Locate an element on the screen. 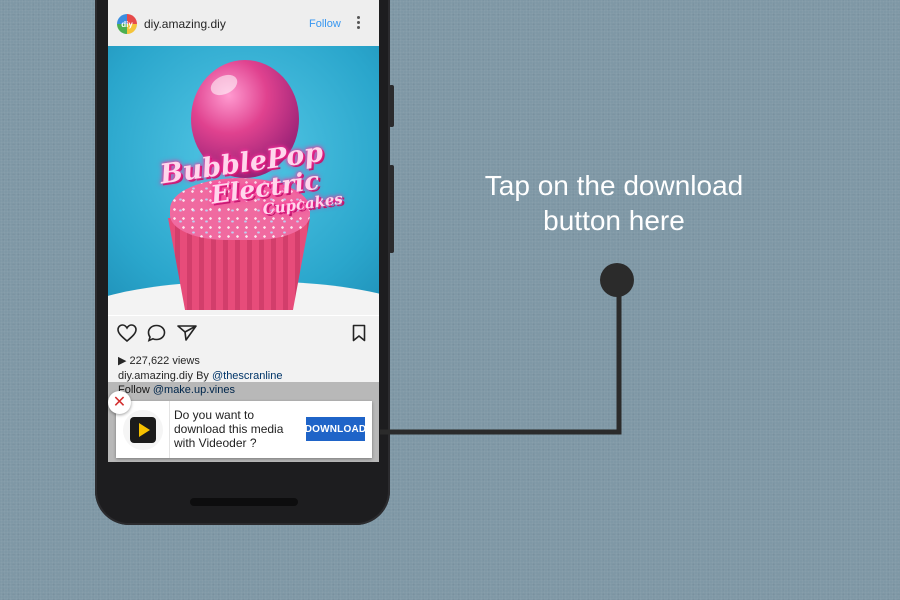  connector-dot is located at coordinates (617, 280).